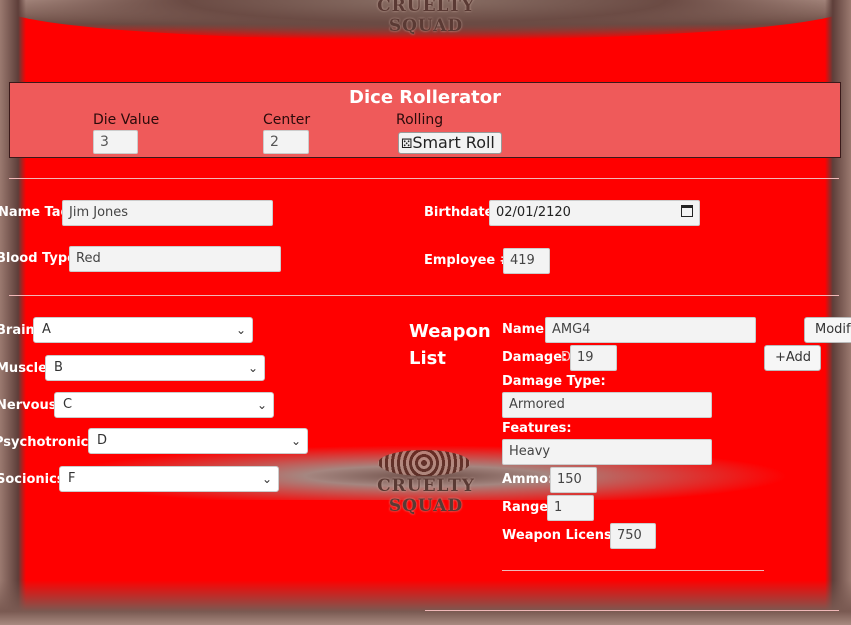  Describe the element at coordinates (594, 213) in the screenshot. I see `birthdate-input: 02/01/2120` at that location.